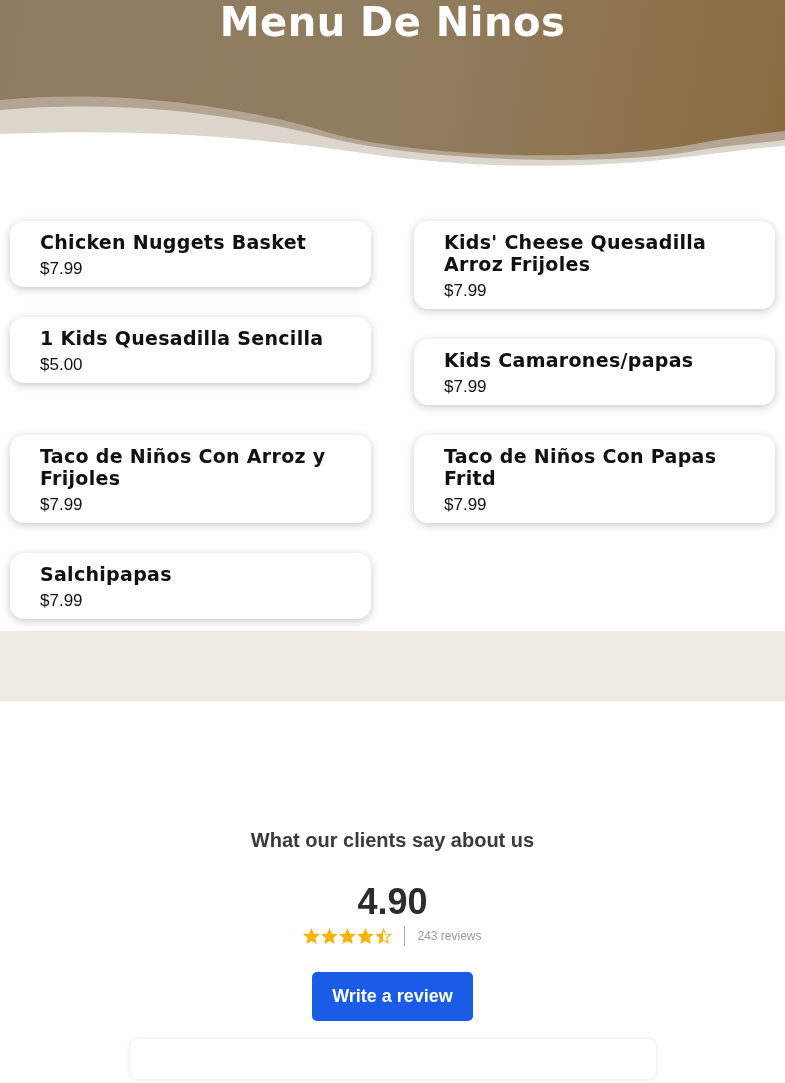  Describe the element at coordinates (392, 840) in the screenshot. I see `reviews-heading: What our clients say about us` at that location.